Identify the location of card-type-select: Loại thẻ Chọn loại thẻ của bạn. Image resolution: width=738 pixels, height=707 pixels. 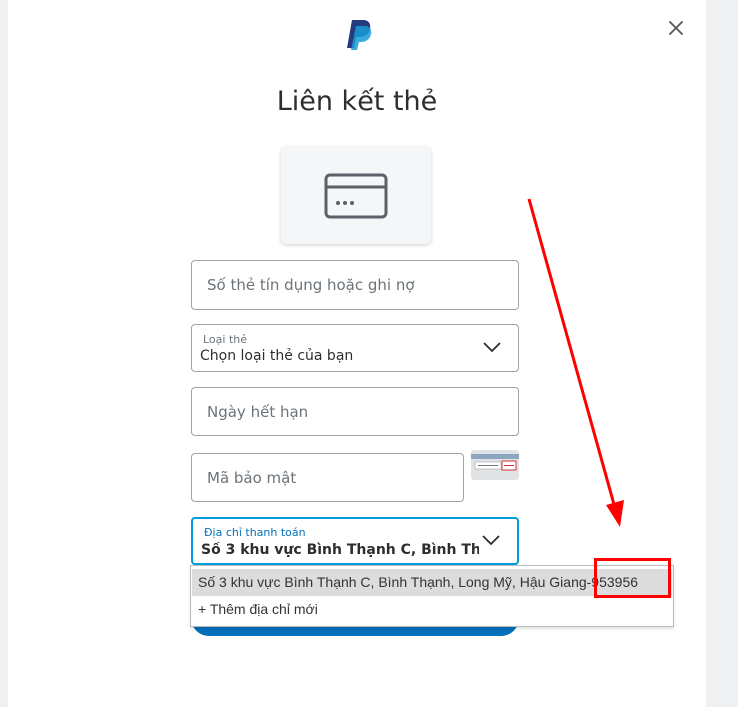
(355, 348).